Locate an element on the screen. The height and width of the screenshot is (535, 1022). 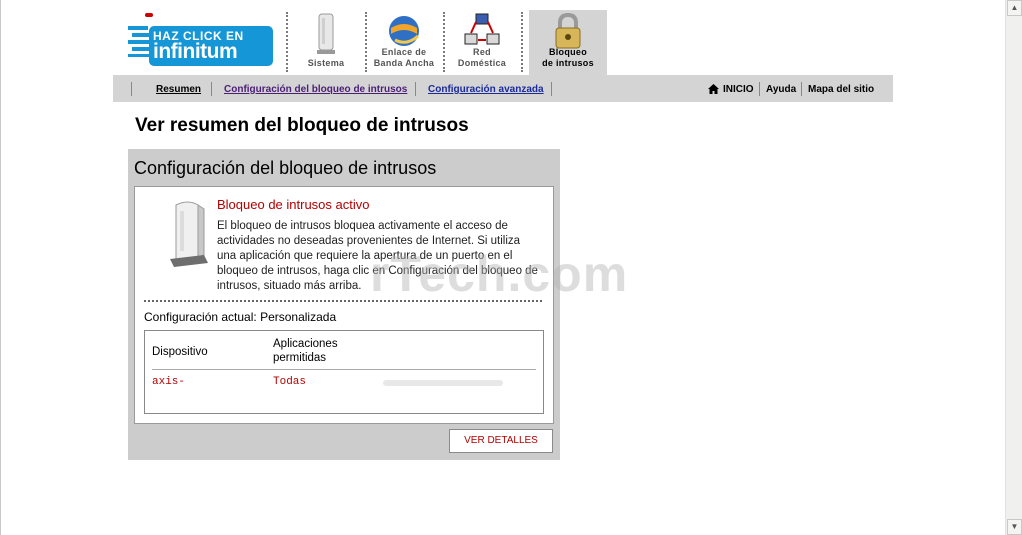
home-icon is located at coordinates (713, 89).